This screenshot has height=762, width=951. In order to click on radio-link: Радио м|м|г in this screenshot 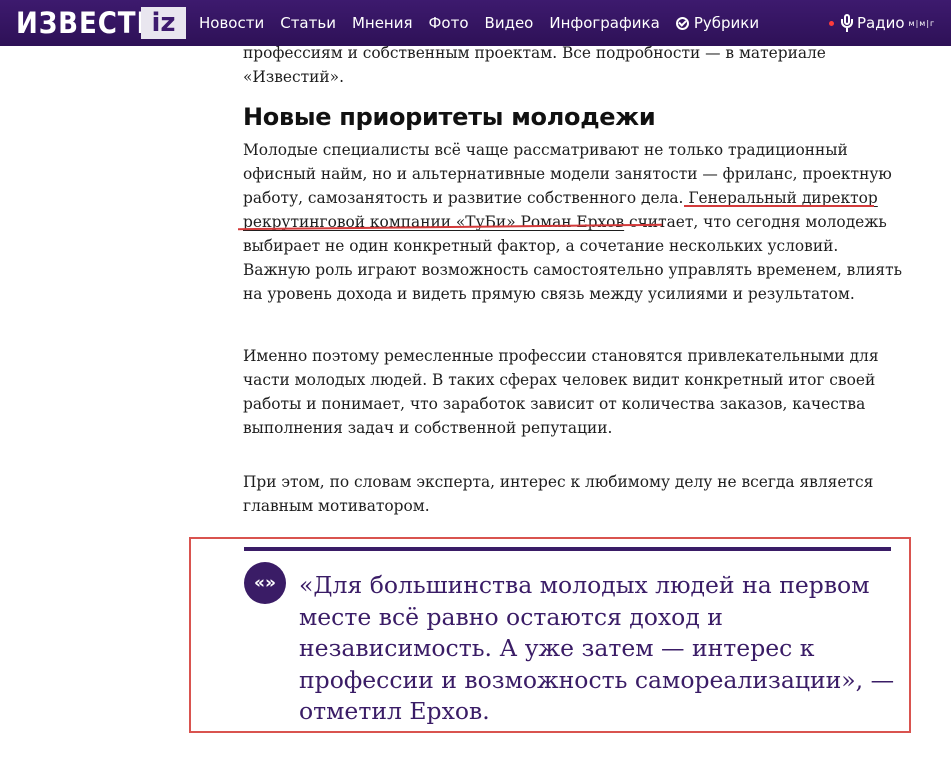, I will do `click(882, 23)`.